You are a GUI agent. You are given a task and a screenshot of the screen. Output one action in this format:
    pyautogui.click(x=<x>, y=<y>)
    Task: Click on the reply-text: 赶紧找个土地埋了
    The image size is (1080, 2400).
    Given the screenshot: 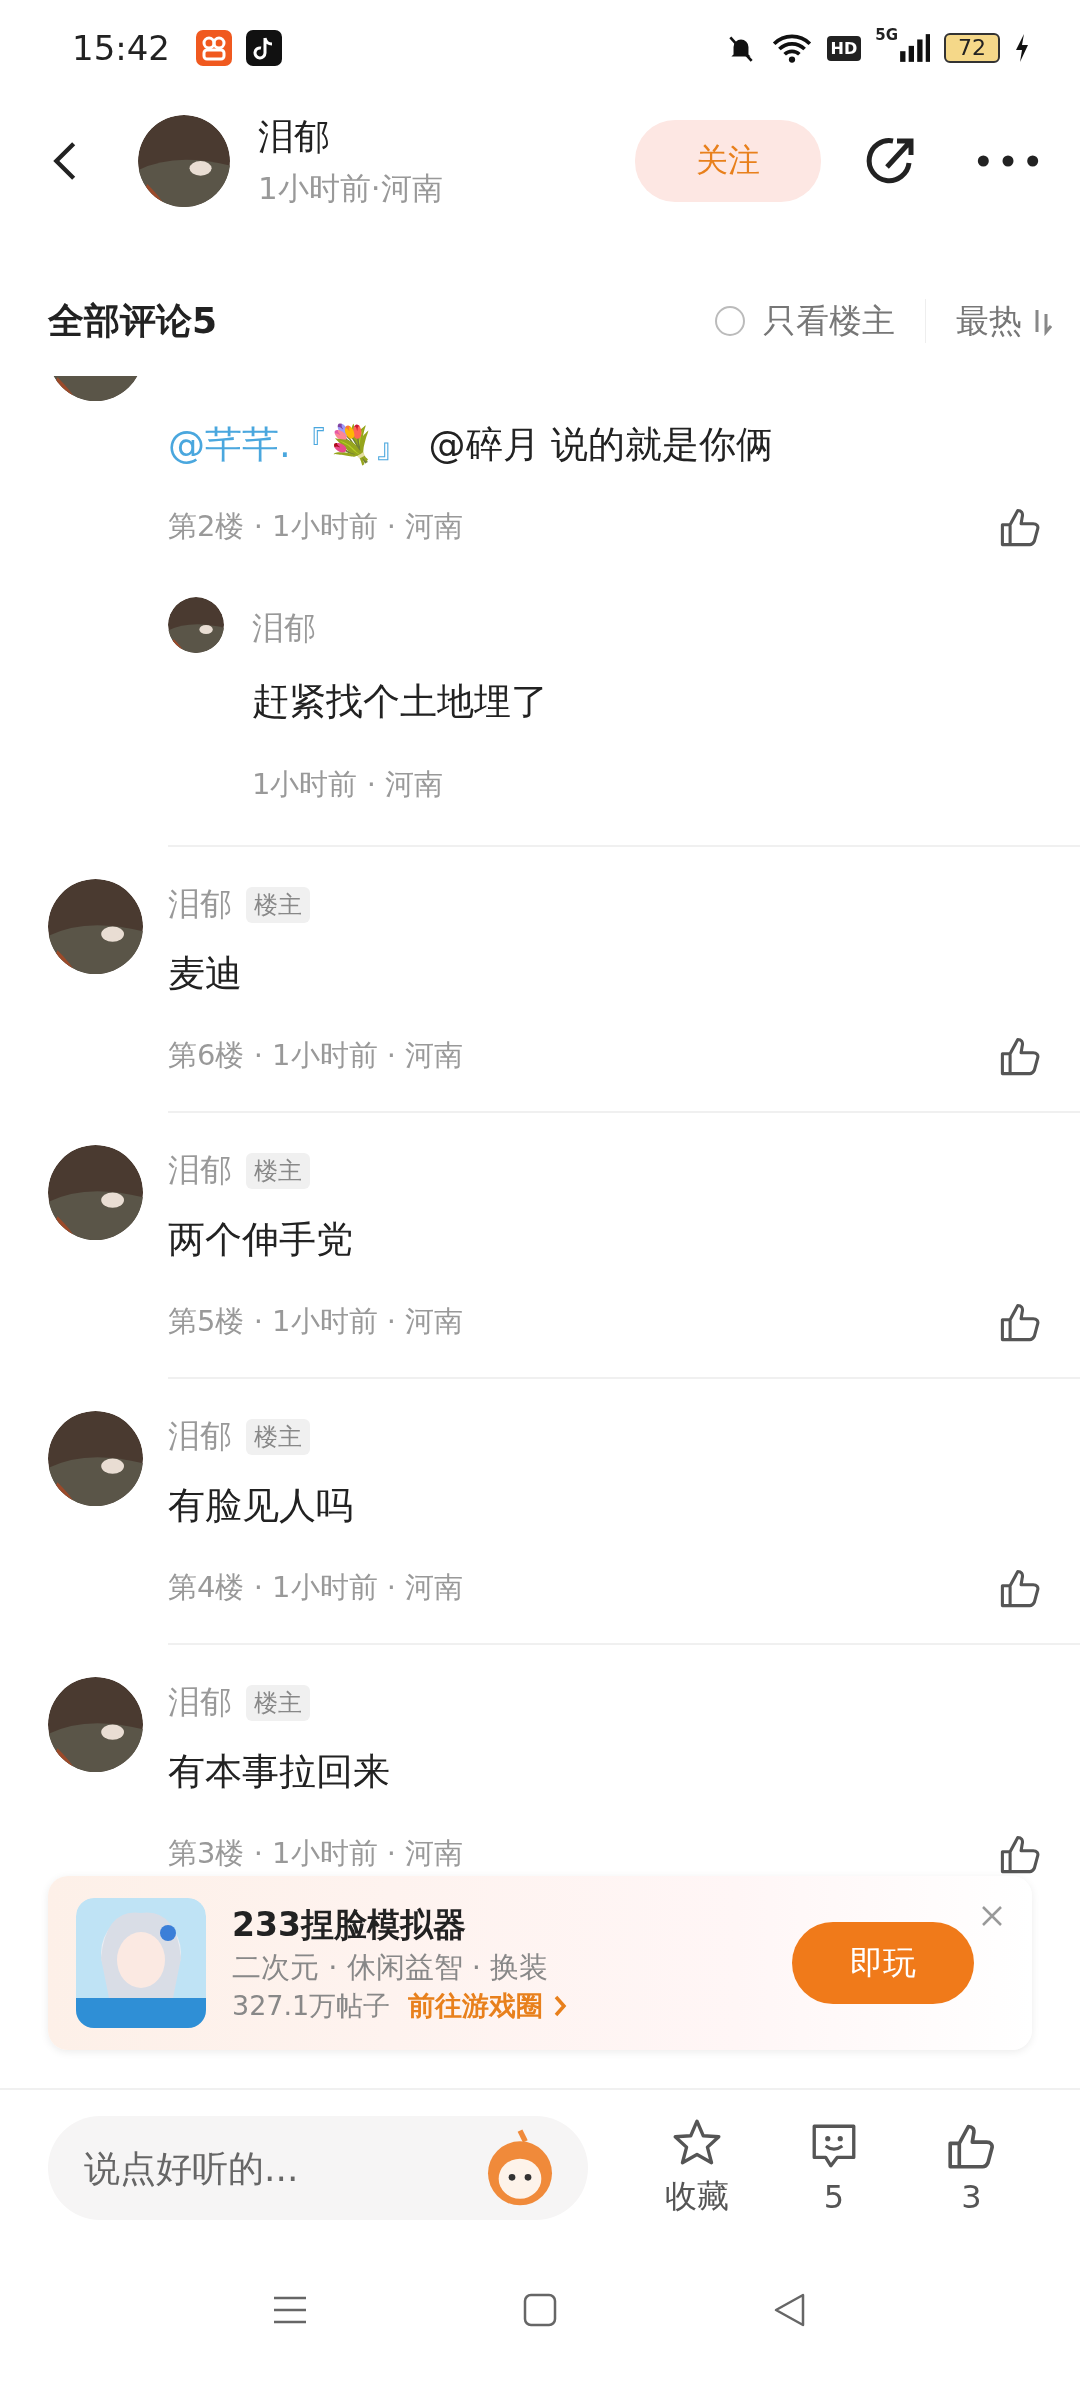 What is the action you would take?
    pyautogui.click(x=400, y=702)
    